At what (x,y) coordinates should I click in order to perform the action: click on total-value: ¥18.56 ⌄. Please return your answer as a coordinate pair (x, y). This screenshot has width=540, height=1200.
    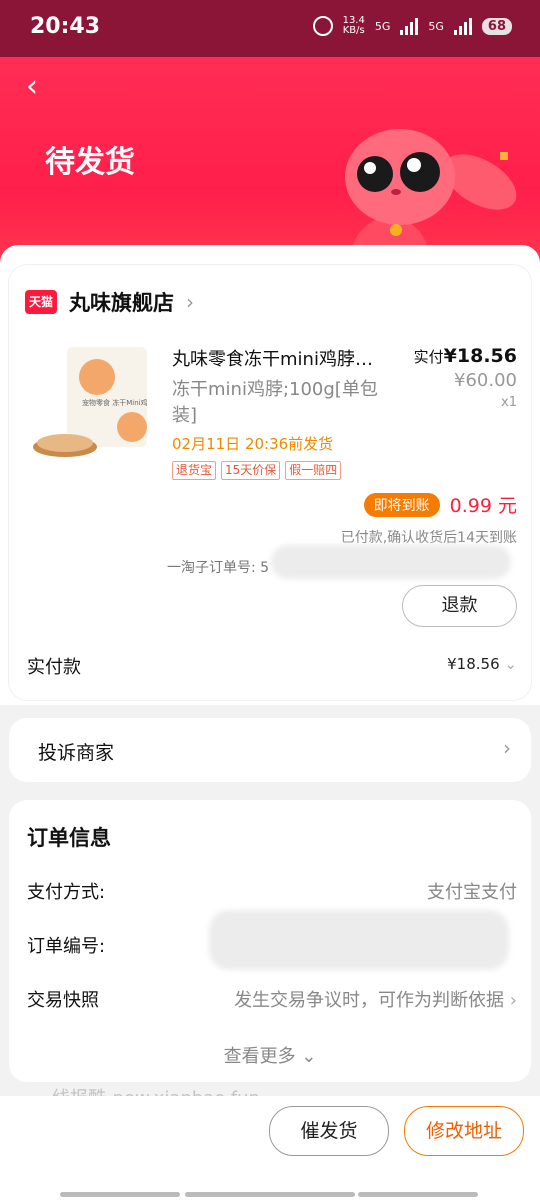
    Looking at the image, I should click on (482, 664).